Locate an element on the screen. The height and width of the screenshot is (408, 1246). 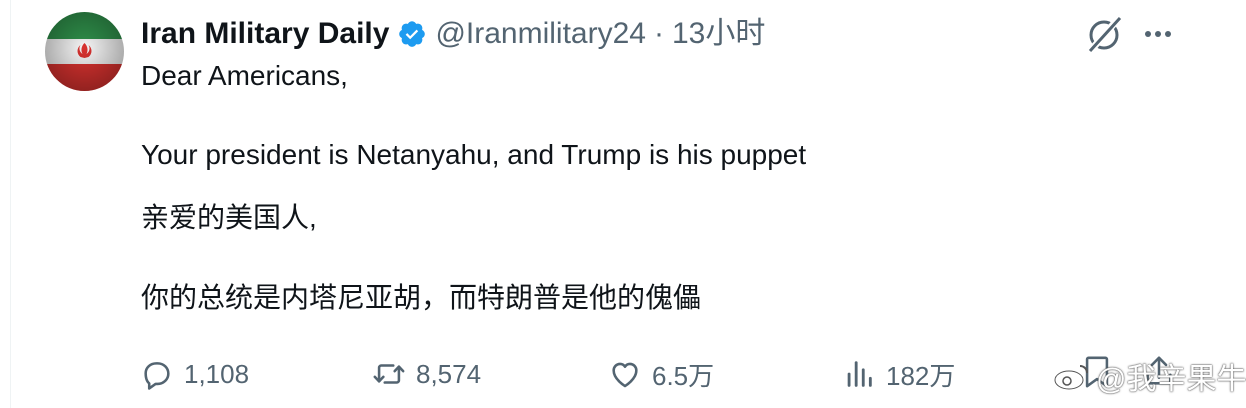
weibo-watermark: @我辛果牛 is located at coordinates (1149, 376).